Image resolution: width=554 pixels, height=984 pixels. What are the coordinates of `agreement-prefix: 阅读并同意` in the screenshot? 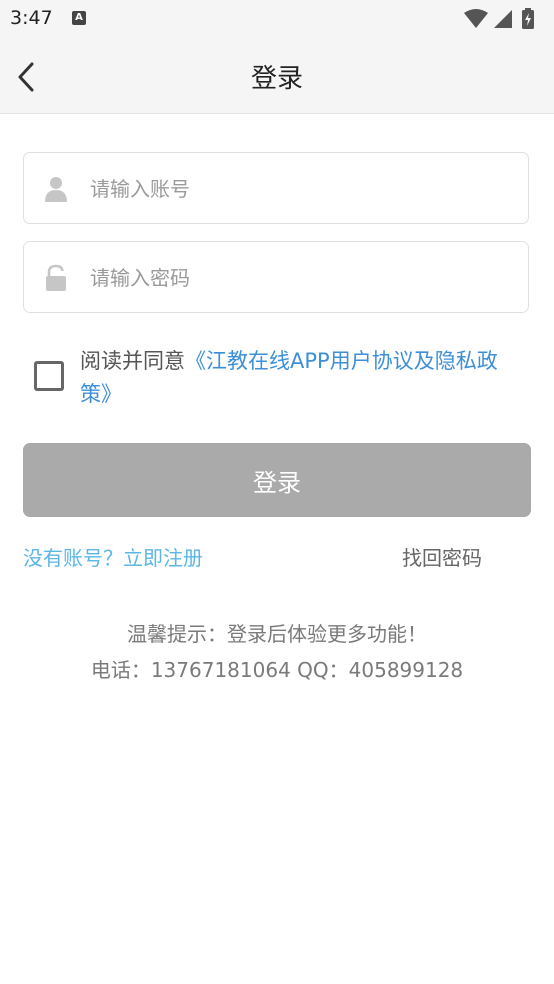 It's located at (132, 361).